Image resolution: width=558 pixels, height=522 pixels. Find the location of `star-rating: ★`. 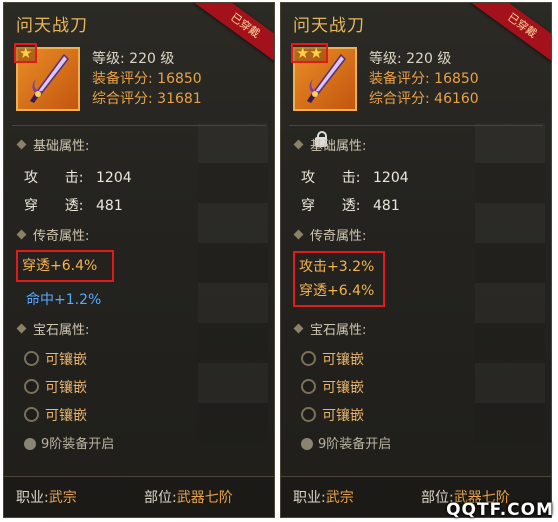

star-rating: ★ is located at coordinates (26, 53).